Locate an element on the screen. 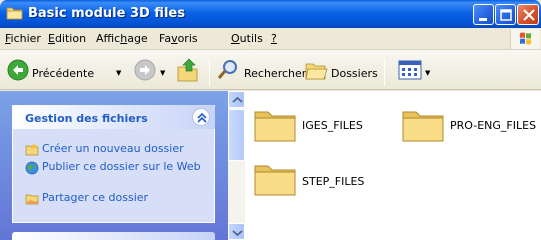 The image size is (541, 240). maximize-button is located at coordinates (505, 14).